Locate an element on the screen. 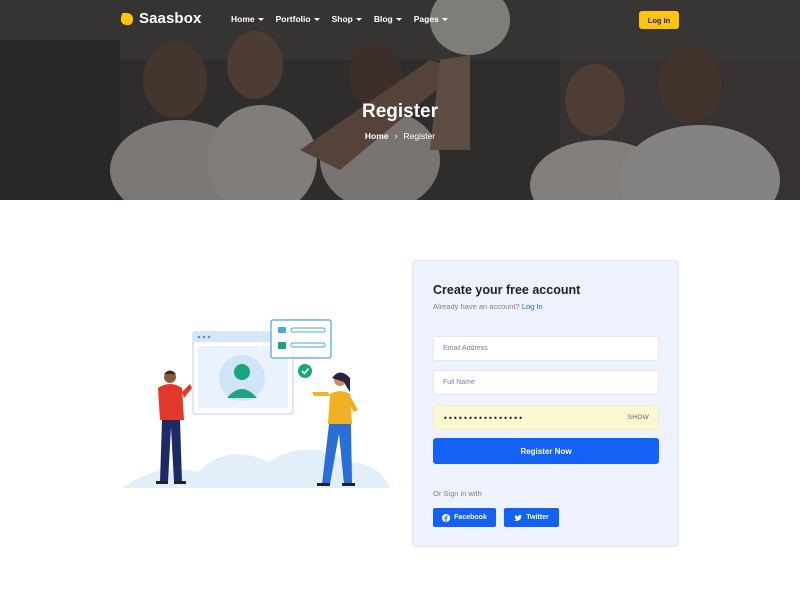 This screenshot has height=600, width=800. register-illustration is located at coordinates (256, 403).